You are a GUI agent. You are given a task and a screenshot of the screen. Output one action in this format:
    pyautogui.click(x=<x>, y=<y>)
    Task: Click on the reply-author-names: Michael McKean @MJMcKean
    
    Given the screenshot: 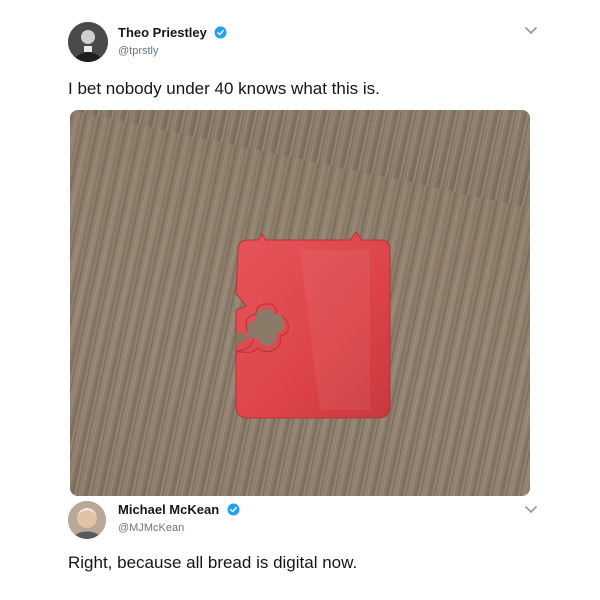 What is the action you would take?
    pyautogui.click(x=179, y=517)
    